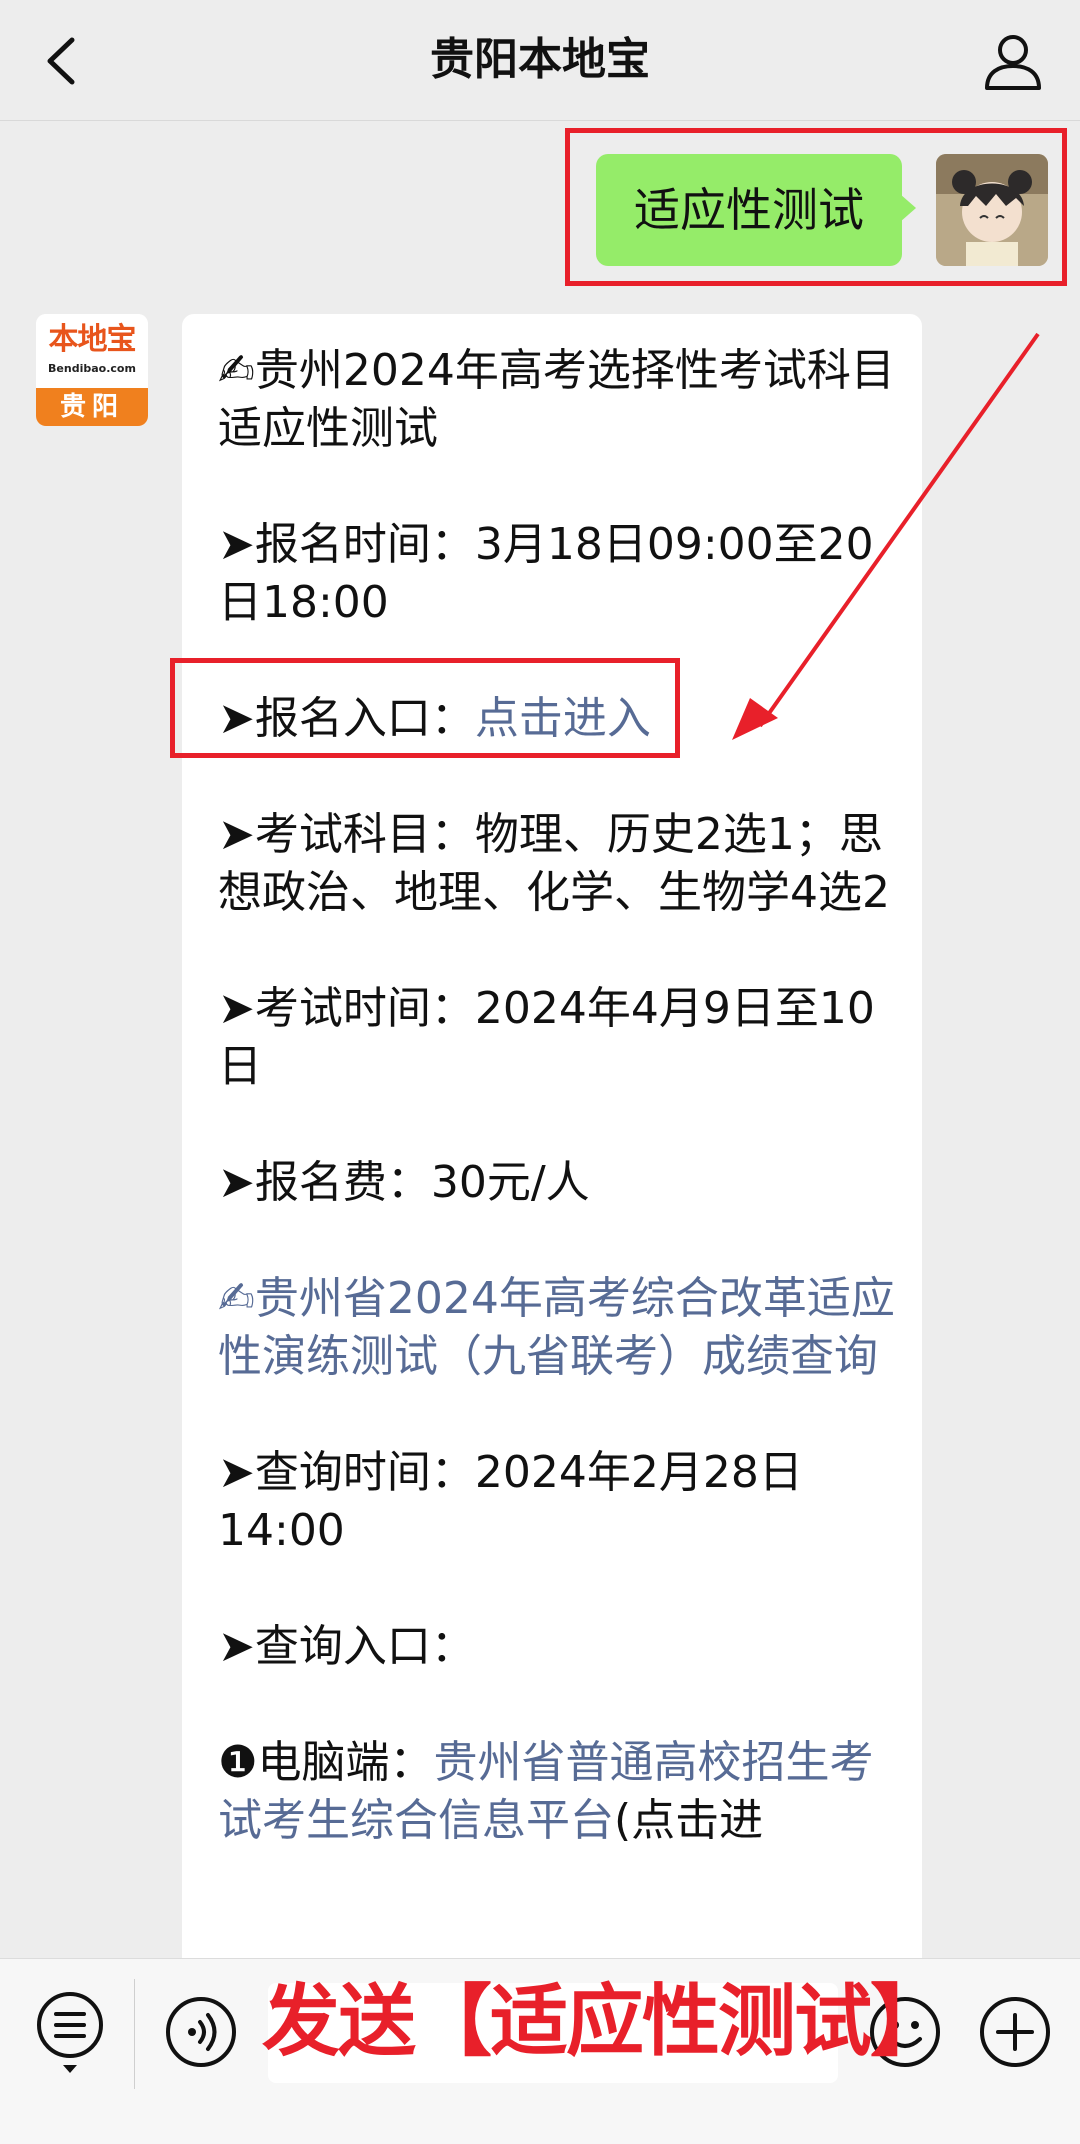 The image size is (1080, 2144). What do you see at coordinates (546, 1037) in the screenshot?
I see `exam-time: ➤考试时间：2024年4月9日至10日` at bounding box center [546, 1037].